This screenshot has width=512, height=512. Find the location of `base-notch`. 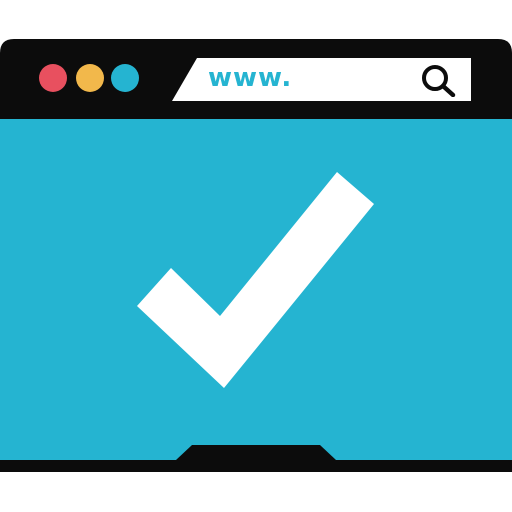

base-notch is located at coordinates (256, 452).